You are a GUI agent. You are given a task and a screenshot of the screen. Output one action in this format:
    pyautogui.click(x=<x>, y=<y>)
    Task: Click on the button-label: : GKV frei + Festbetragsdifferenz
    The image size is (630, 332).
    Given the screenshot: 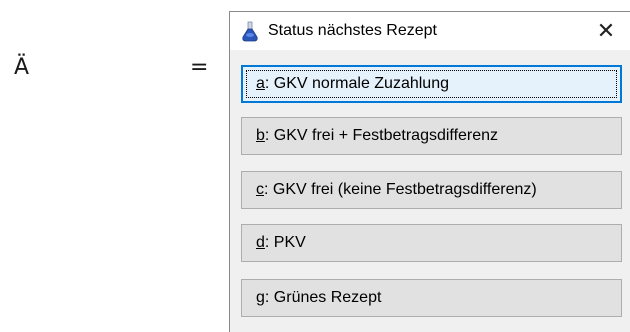 What is the action you would take?
    pyautogui.click(x=381, y=135)
    